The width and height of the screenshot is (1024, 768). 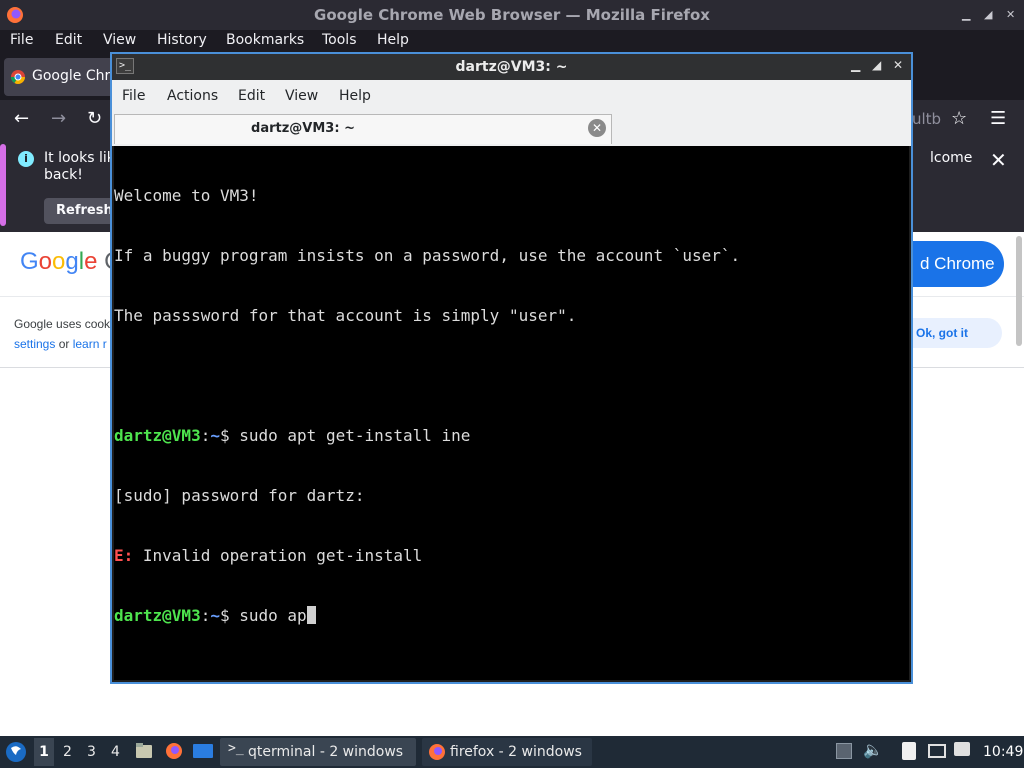 I want to click on maximize-icon: ◢, so click(x=988, y=14).